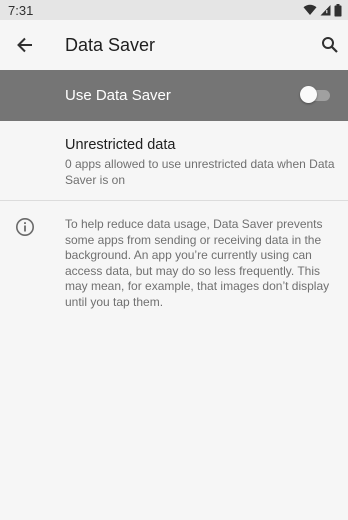  I want to click on arrow-back-icon, so click(24, 45).